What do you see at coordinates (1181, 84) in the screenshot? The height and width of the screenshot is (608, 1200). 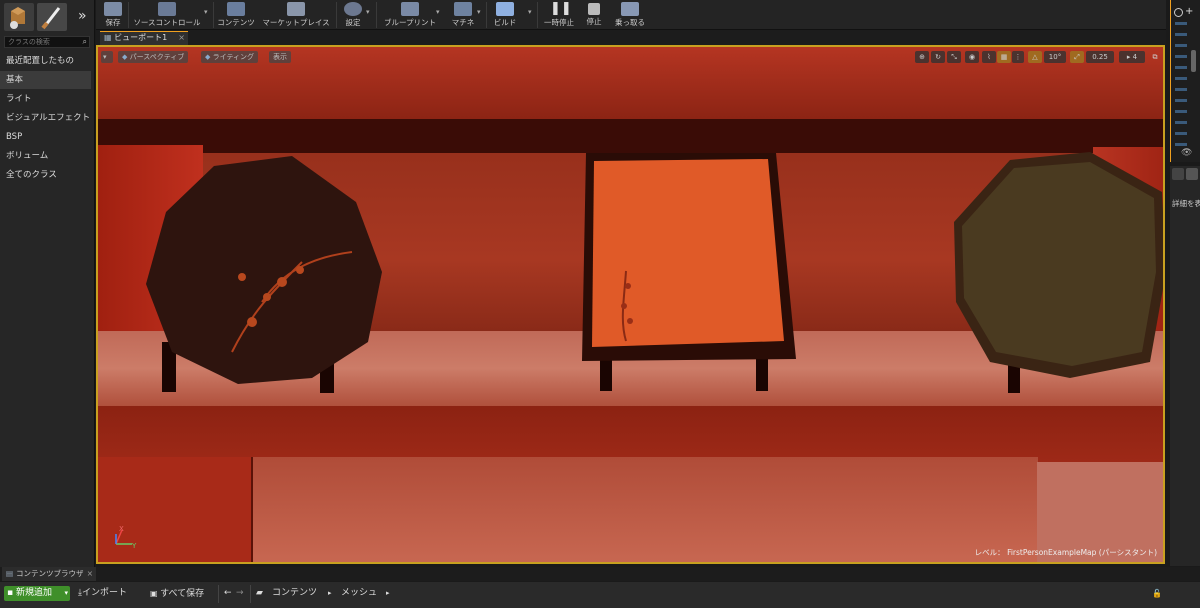 I see `visibility-eye-icons` at bounding box center [1181, 84].